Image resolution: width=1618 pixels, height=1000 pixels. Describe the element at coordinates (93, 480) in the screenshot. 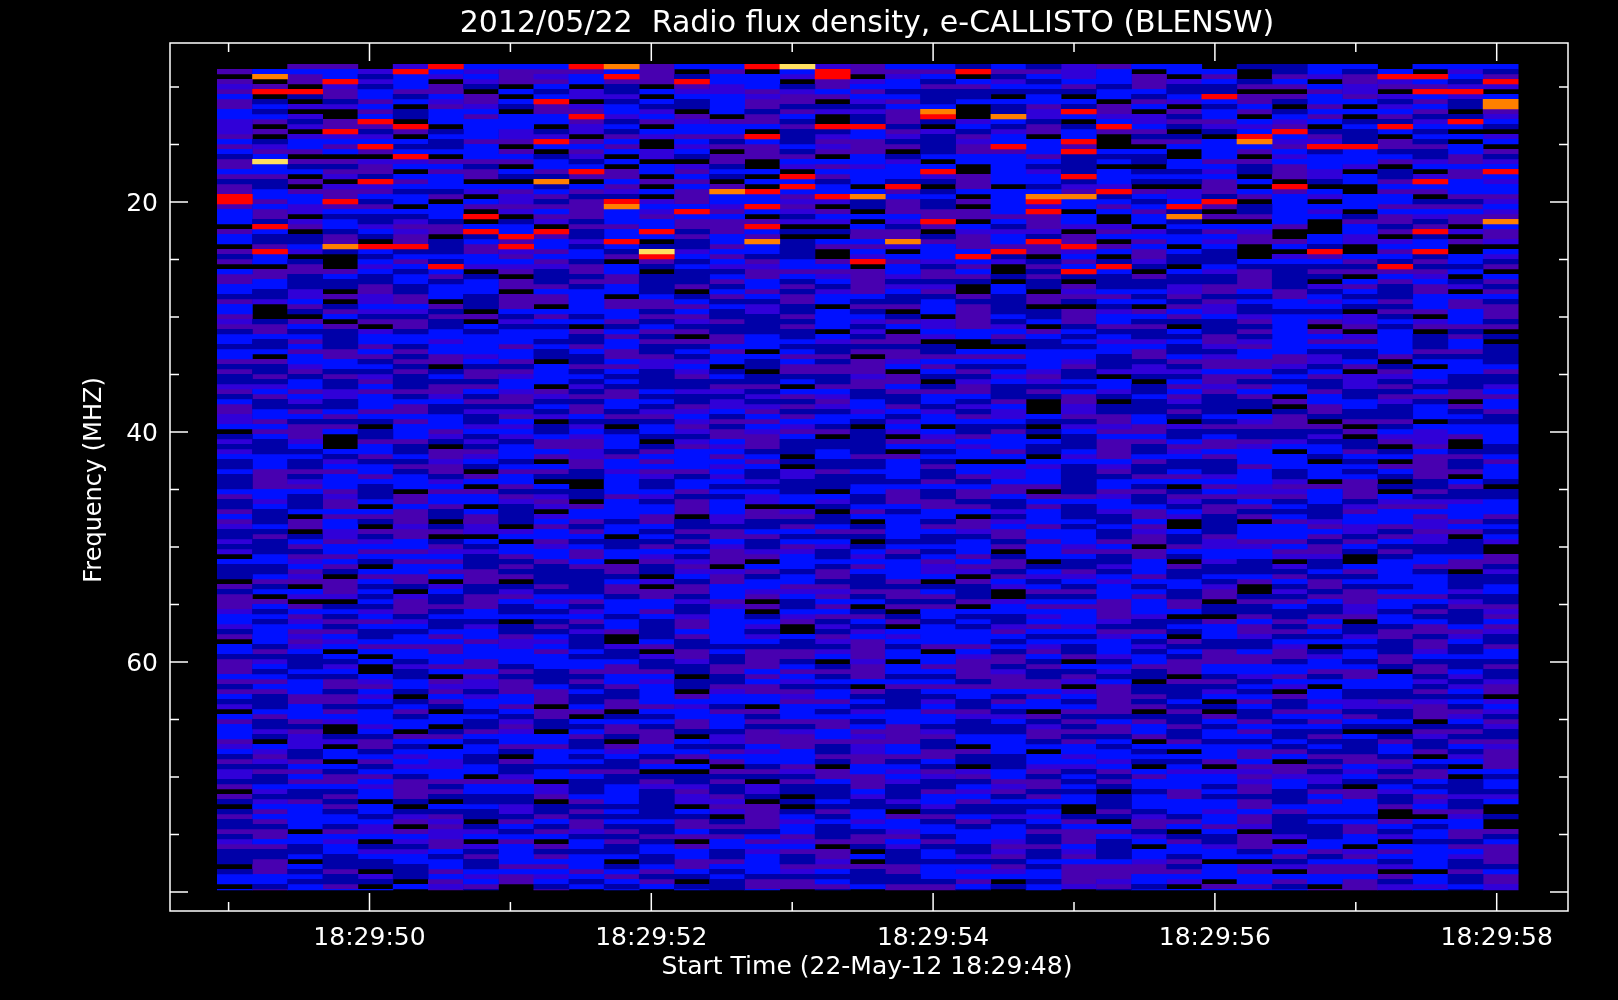

I see `y-axis-label: Frequency (MHZ)` at that location.